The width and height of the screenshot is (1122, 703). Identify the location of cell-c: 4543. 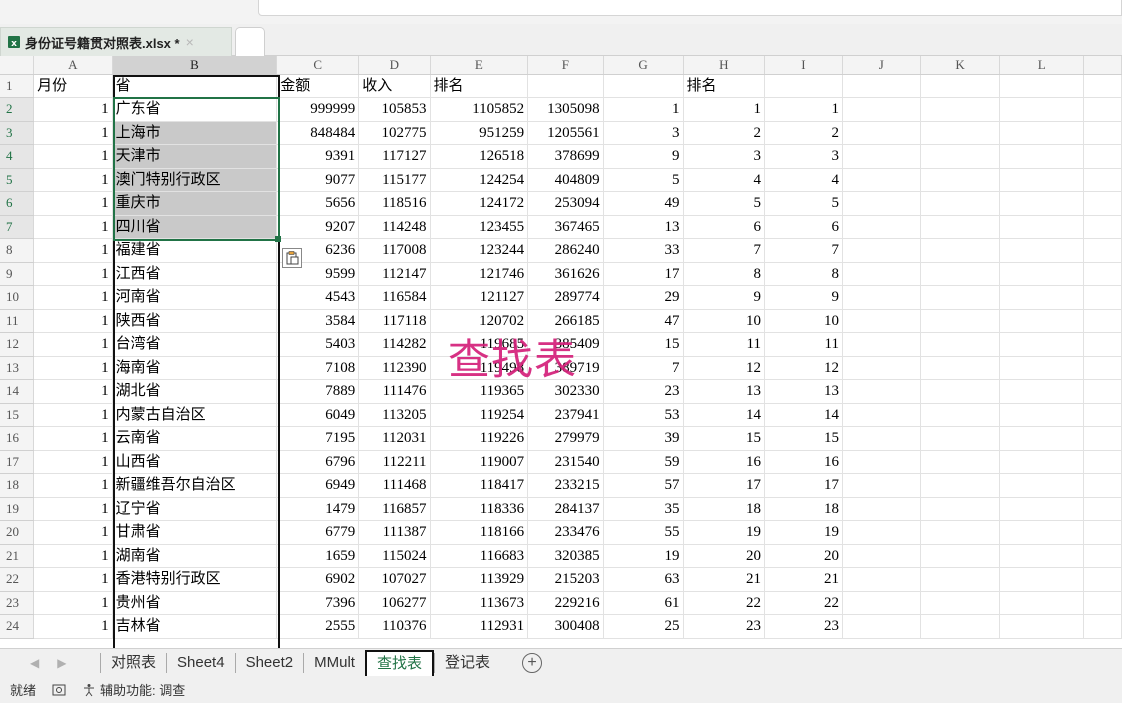
(318, 297).